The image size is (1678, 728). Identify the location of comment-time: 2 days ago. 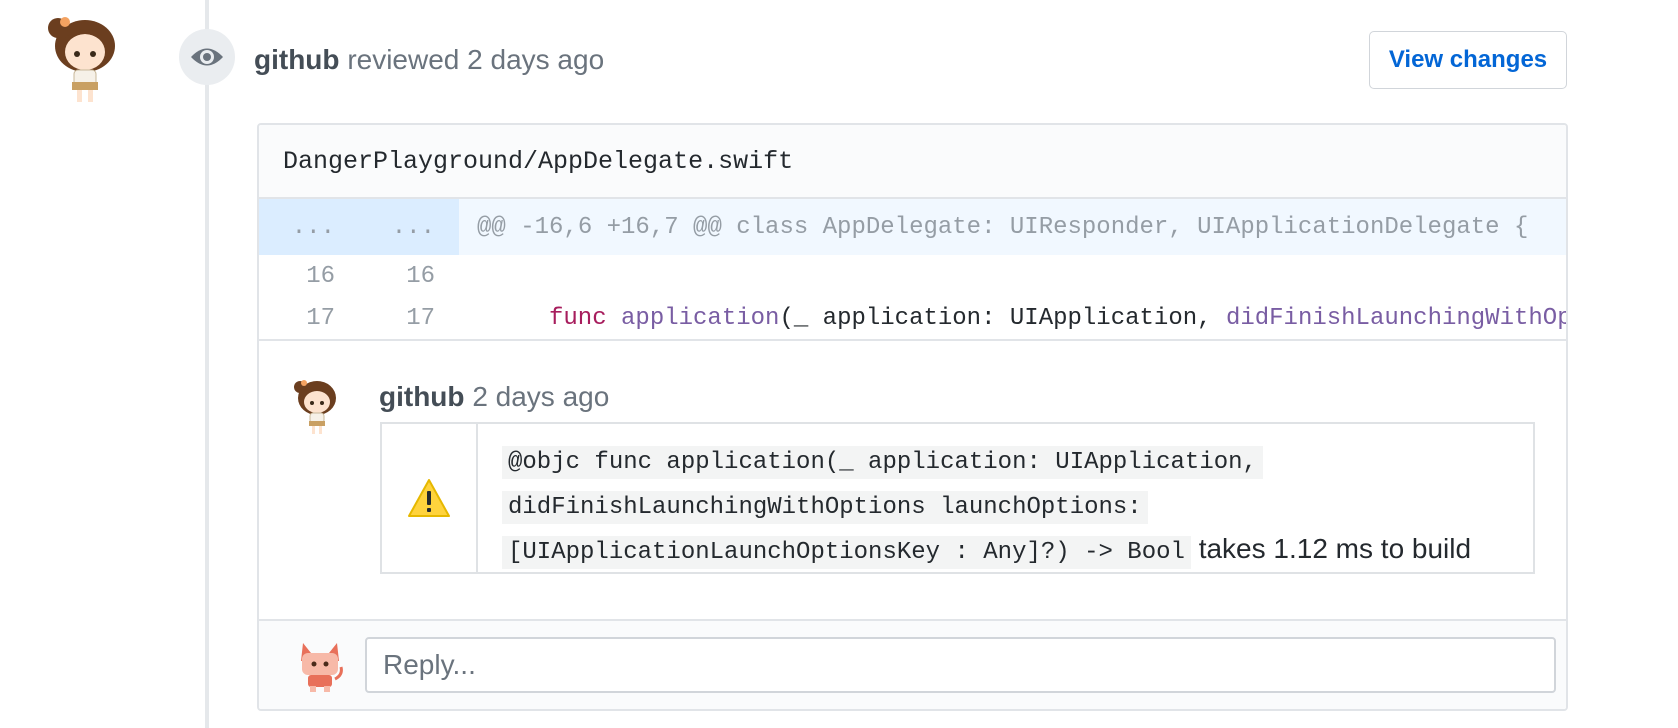
(540, 396).